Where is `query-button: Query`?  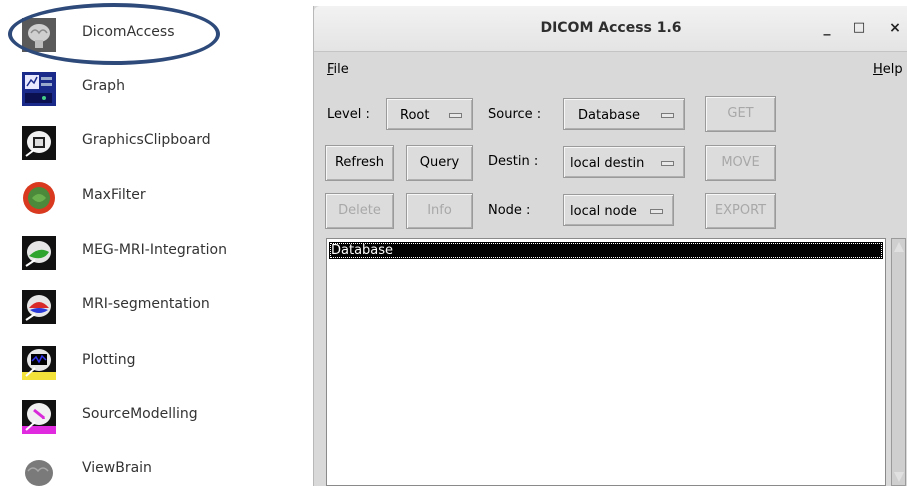
query-button: Query is located at coordinates (439, 163).